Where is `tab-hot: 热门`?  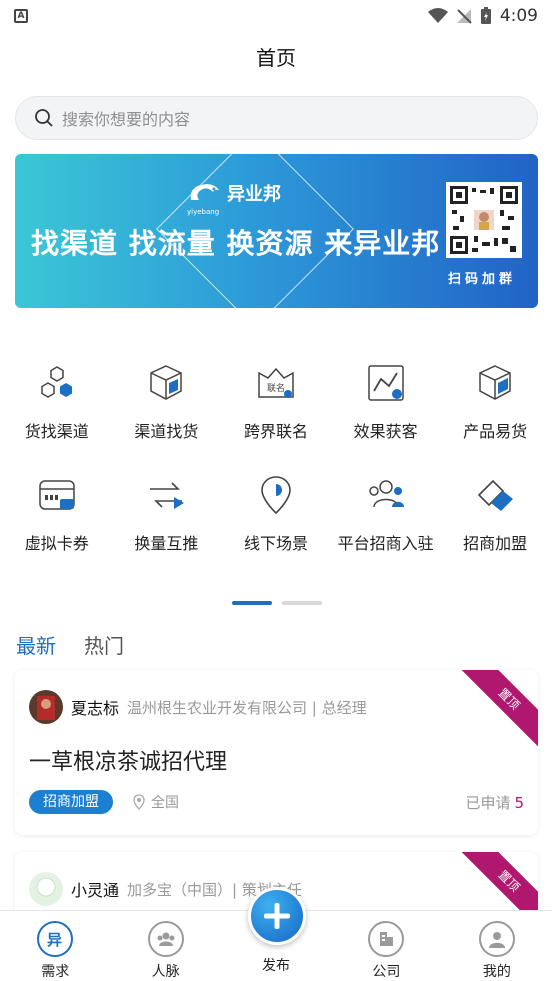
tab-hot: 热门 is located at coordinates (104, 644).